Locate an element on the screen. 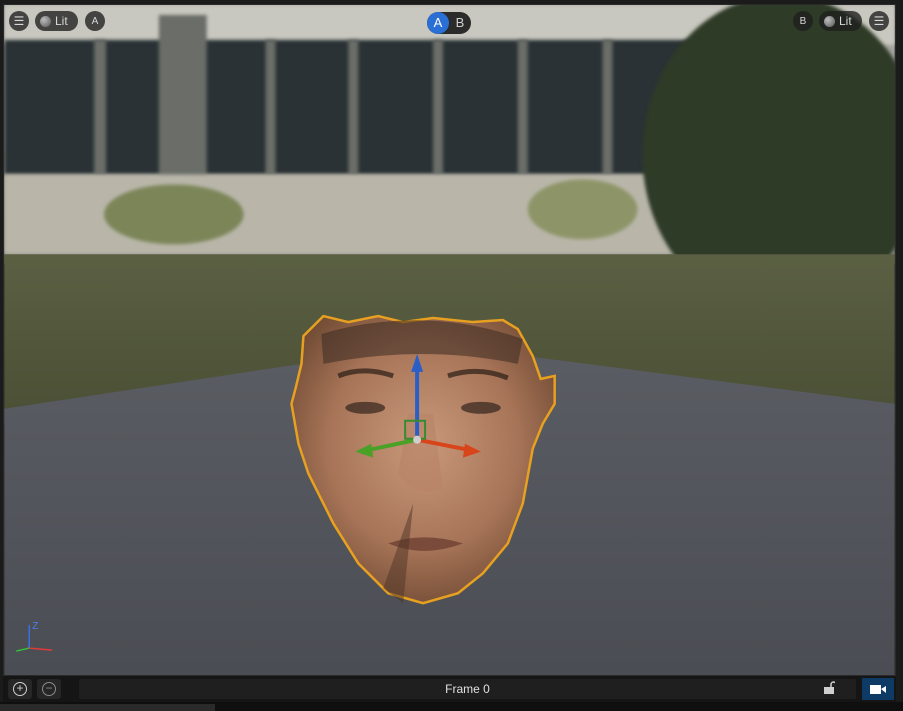 The image size is (903, 711). right-menu-button: ☰ is located at coordinates (879, 21).